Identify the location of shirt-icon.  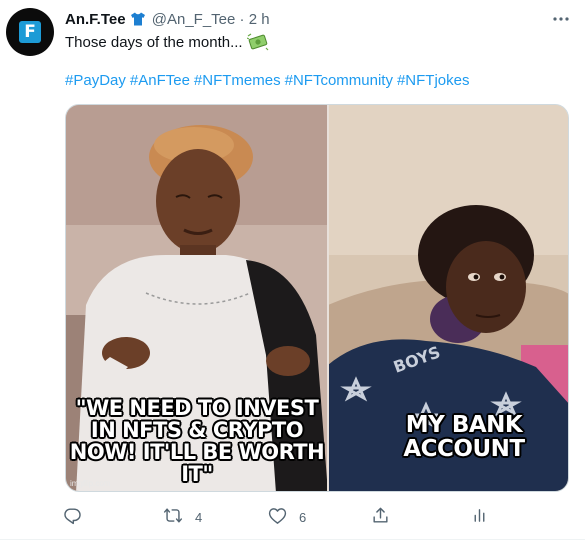
(138, 22).